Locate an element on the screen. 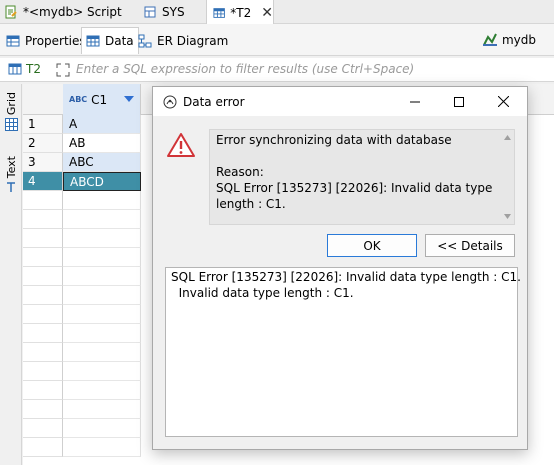 The image size is (554, 465). side-tab-grid: Grid is located at coordinates (11, 112).